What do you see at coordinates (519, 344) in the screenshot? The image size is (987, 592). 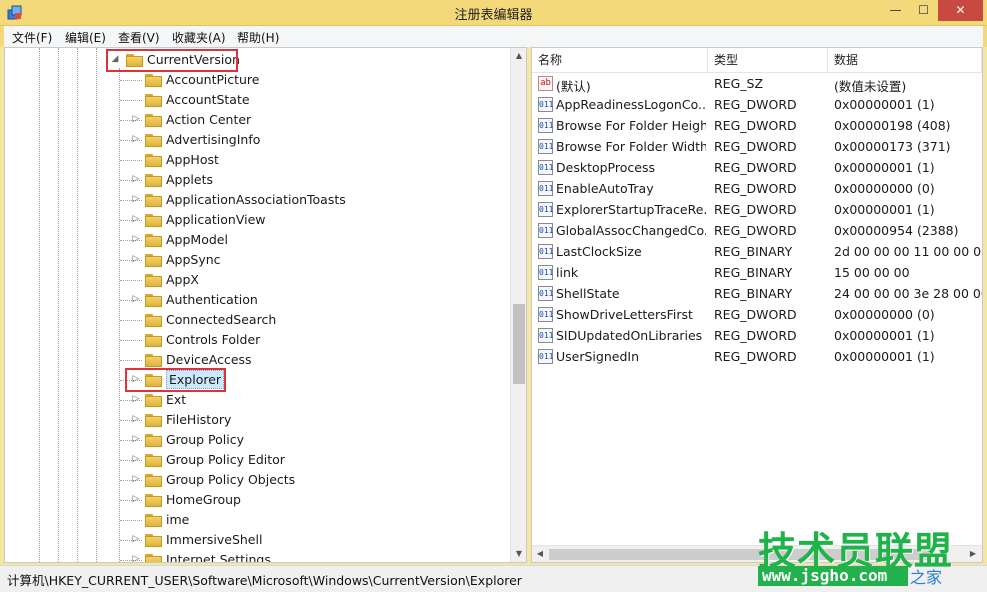 I see `scroll-thumb` at bounding box center [519, 344].